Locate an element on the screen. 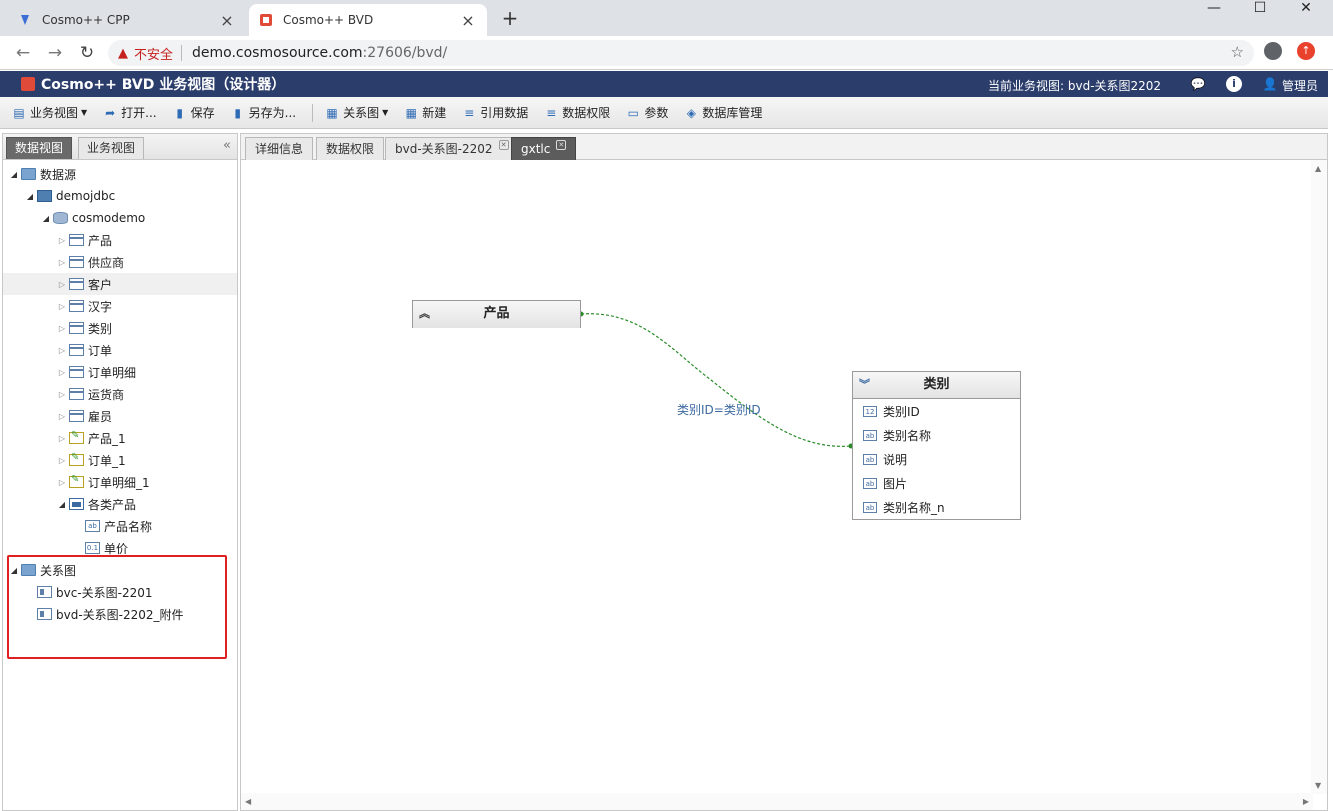  tree-node: ◢ 关系图 is located at coordinates (120, 570).